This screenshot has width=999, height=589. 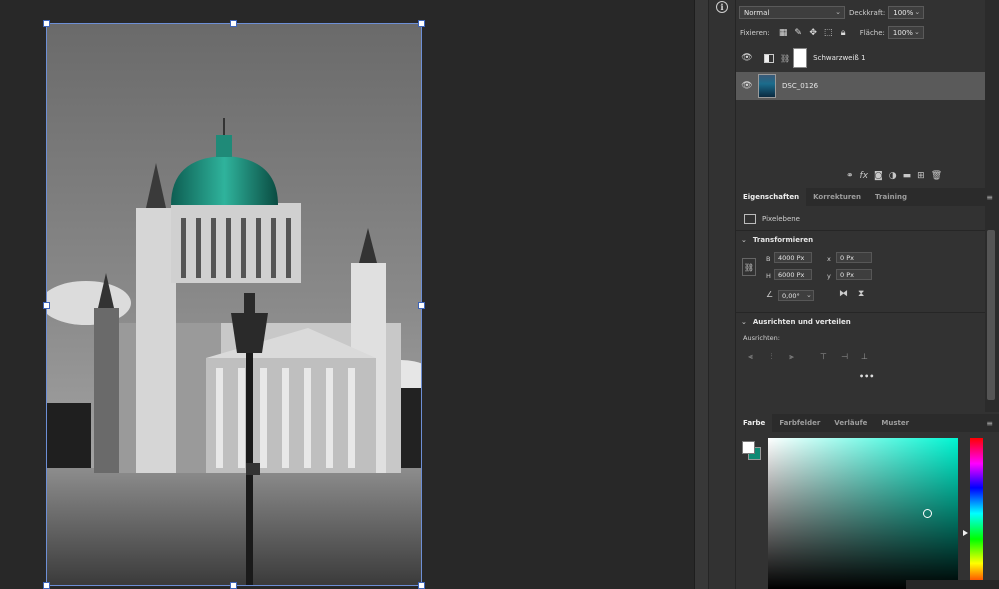 I want to click on adjustment-icon: ◑, so click(x=893, y=176).